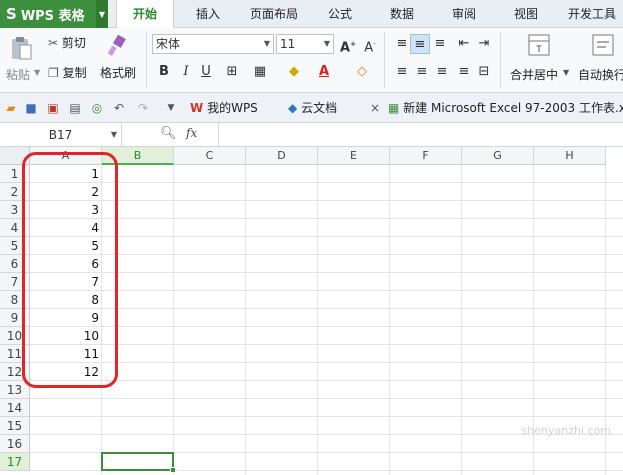  Describe the element at coordinates (570, 156) in the screenshot. I see `column-header-h: H` at that location.